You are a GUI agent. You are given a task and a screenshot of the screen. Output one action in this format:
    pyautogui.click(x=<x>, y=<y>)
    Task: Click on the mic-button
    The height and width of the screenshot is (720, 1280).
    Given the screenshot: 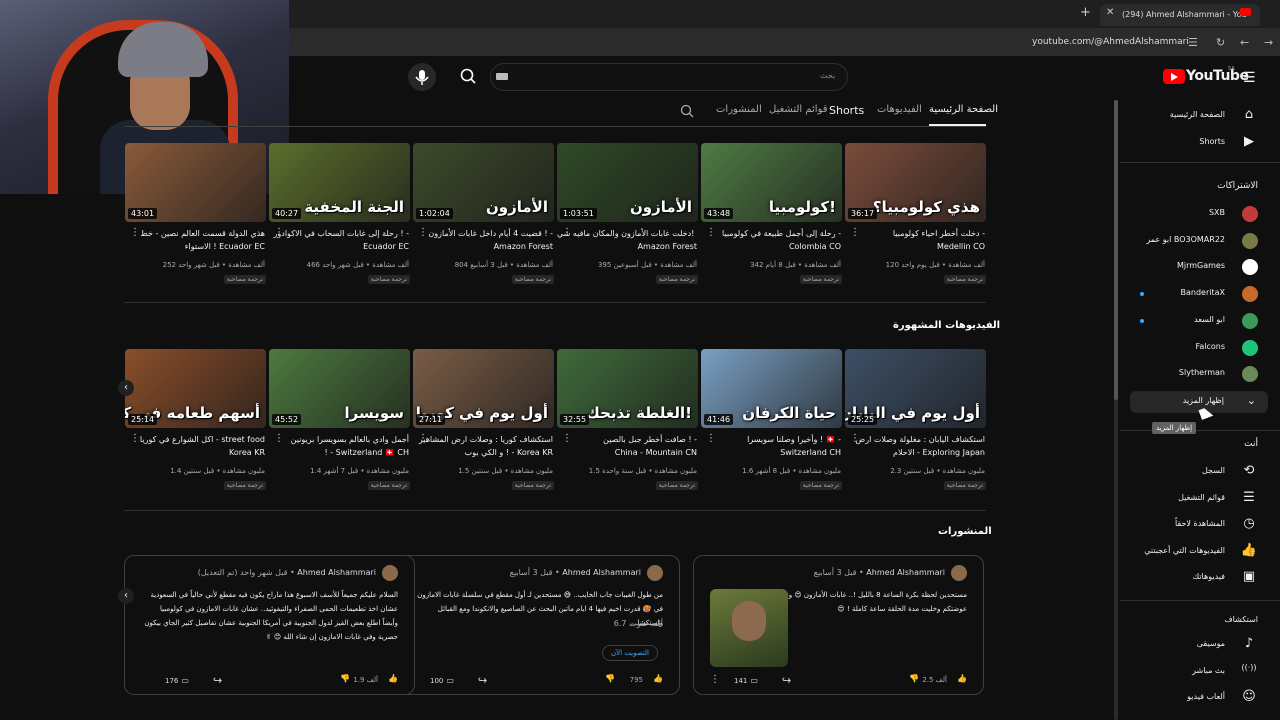 What is the action you would take?
    pyautogui.click(x=422, y=77)
    